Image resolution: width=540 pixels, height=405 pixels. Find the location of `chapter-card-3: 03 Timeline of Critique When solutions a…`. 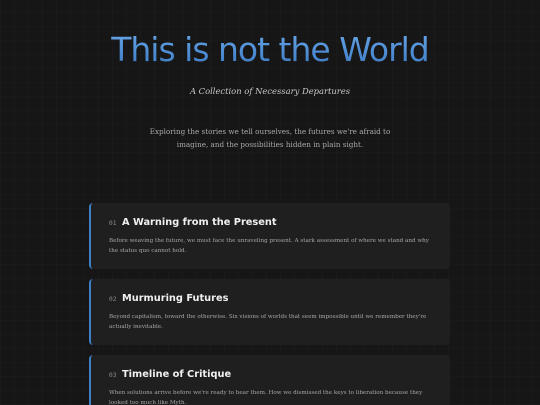

chapter-card-3: 03 Timeline of Critique When solutions a… is located at coordinates (269, 380).